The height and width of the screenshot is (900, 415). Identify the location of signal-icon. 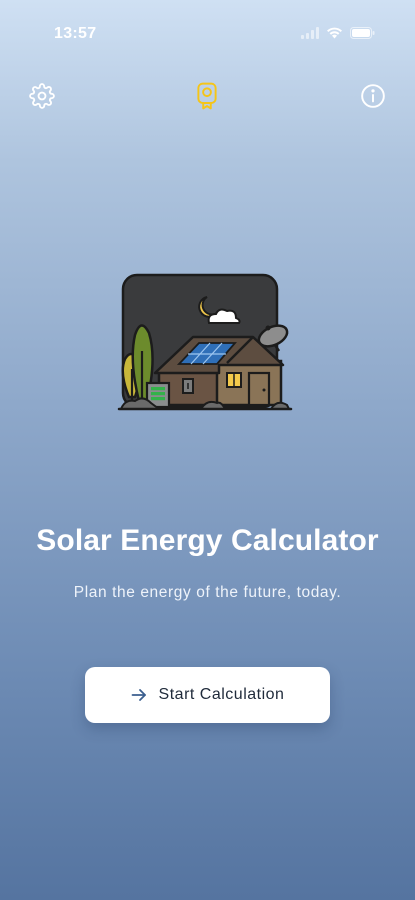
(310, 35).